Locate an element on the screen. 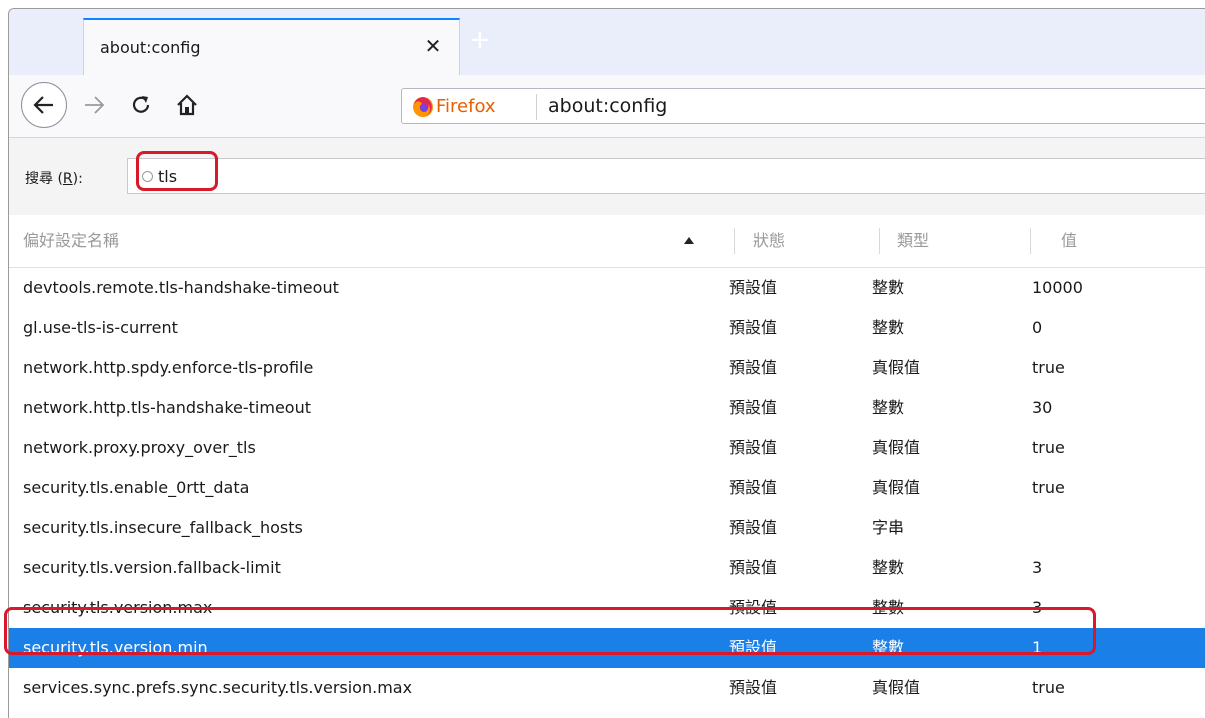 This screenshot has height=718, width=1205. home-button is located at coordinates (187, 105).